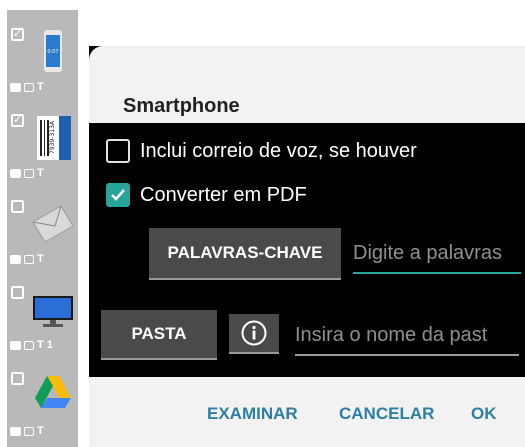 This screenshot has height=447, width=525. I want to click on smartphone-thumbnail: 0:07, so click(53, 51).